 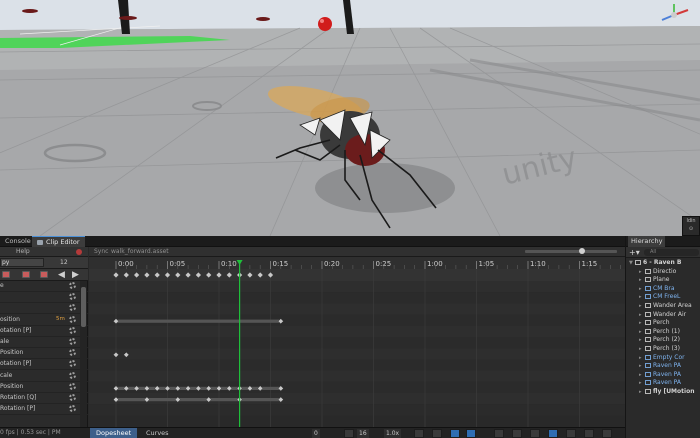 What do you see at coordinates (419, 433) in the screenshot?
I see `snap-icon` at bounding box center [419, 433].